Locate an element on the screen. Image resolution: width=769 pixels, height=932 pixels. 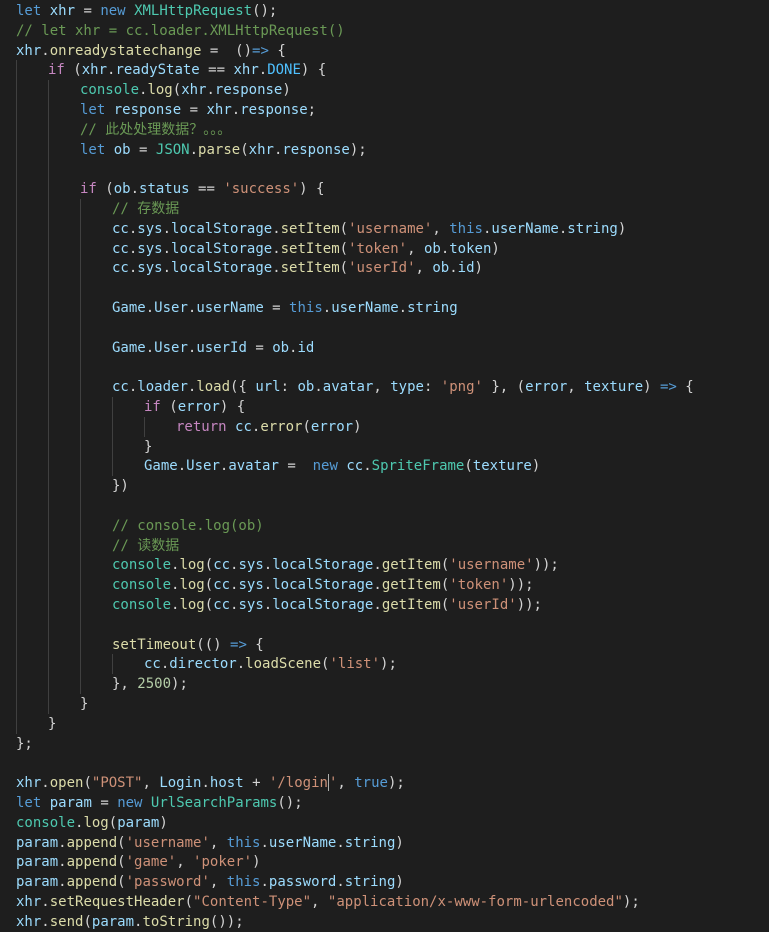
code-line: }, 2500); is located at coordinates (150, 684).